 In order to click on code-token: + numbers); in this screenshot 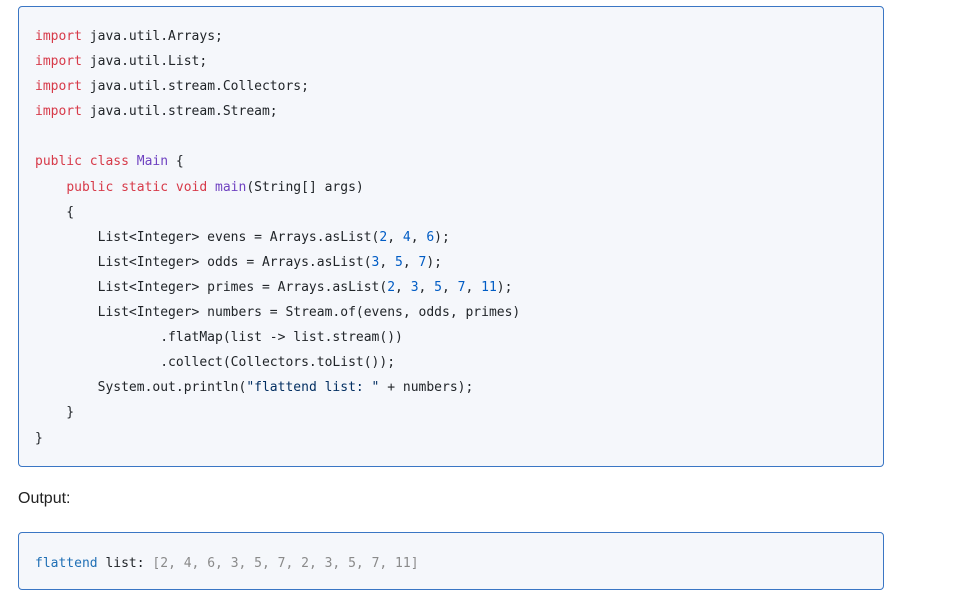, I will do `click(426, 388)`.